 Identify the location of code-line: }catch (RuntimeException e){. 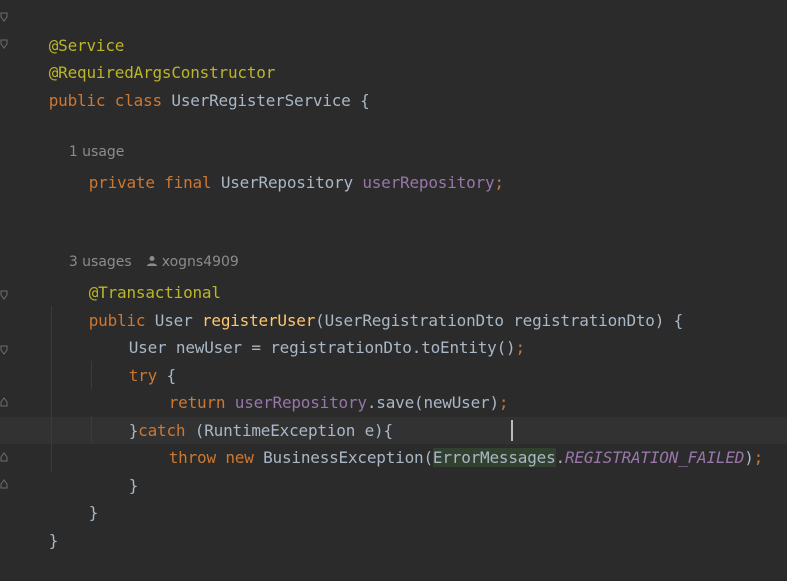
(242, 415).